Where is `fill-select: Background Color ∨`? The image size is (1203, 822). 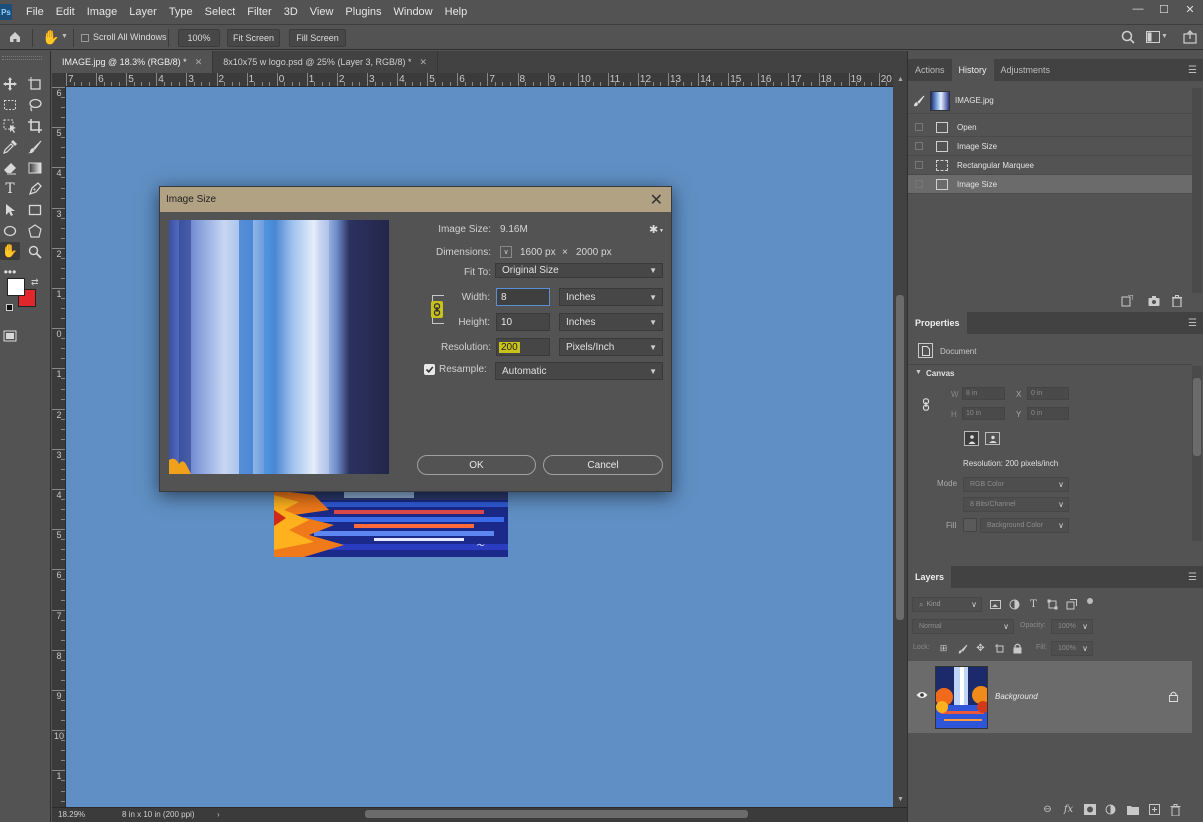
fill-select: Background Color ∨ is located at coordinates (1024, 525).